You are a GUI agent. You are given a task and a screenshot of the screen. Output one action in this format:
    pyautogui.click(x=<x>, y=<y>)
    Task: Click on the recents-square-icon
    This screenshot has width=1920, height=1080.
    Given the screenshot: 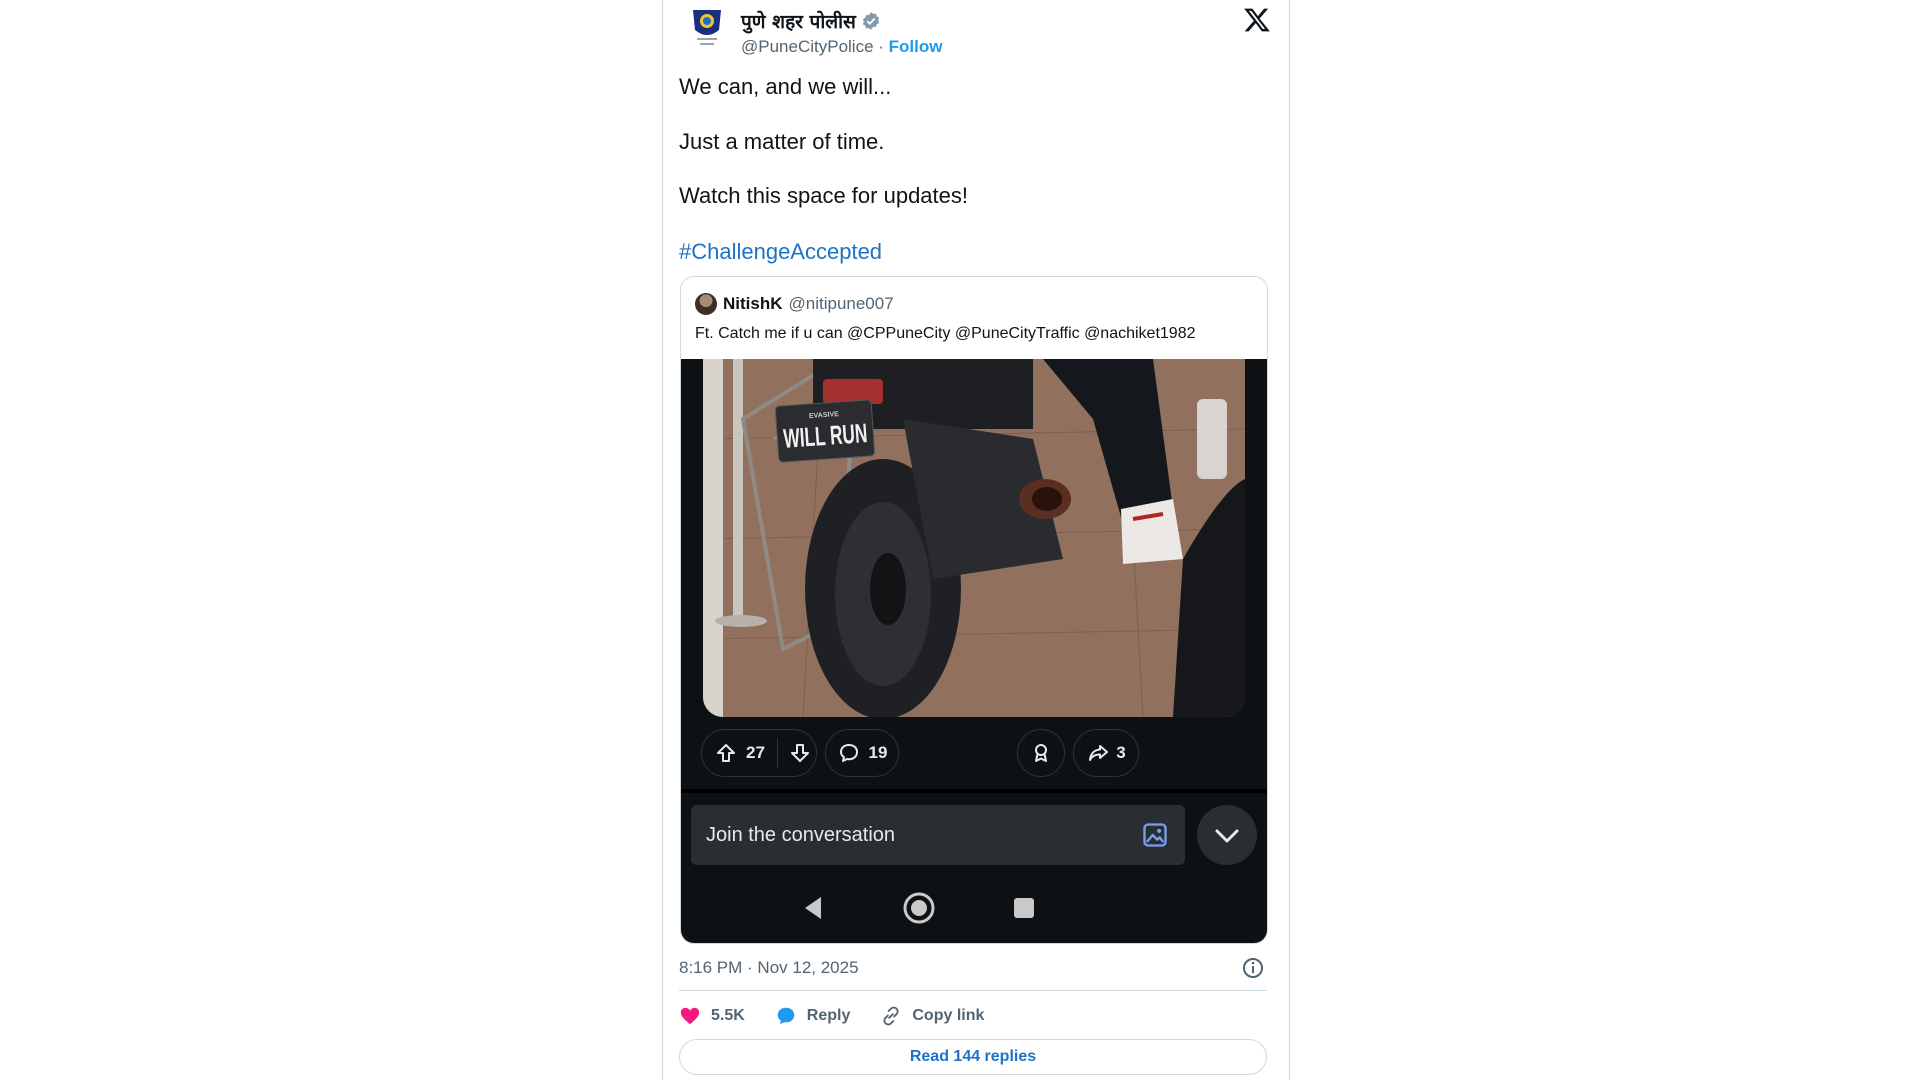 What is the action you would take?
    pyautogui.click(x=1024, y=908)
    